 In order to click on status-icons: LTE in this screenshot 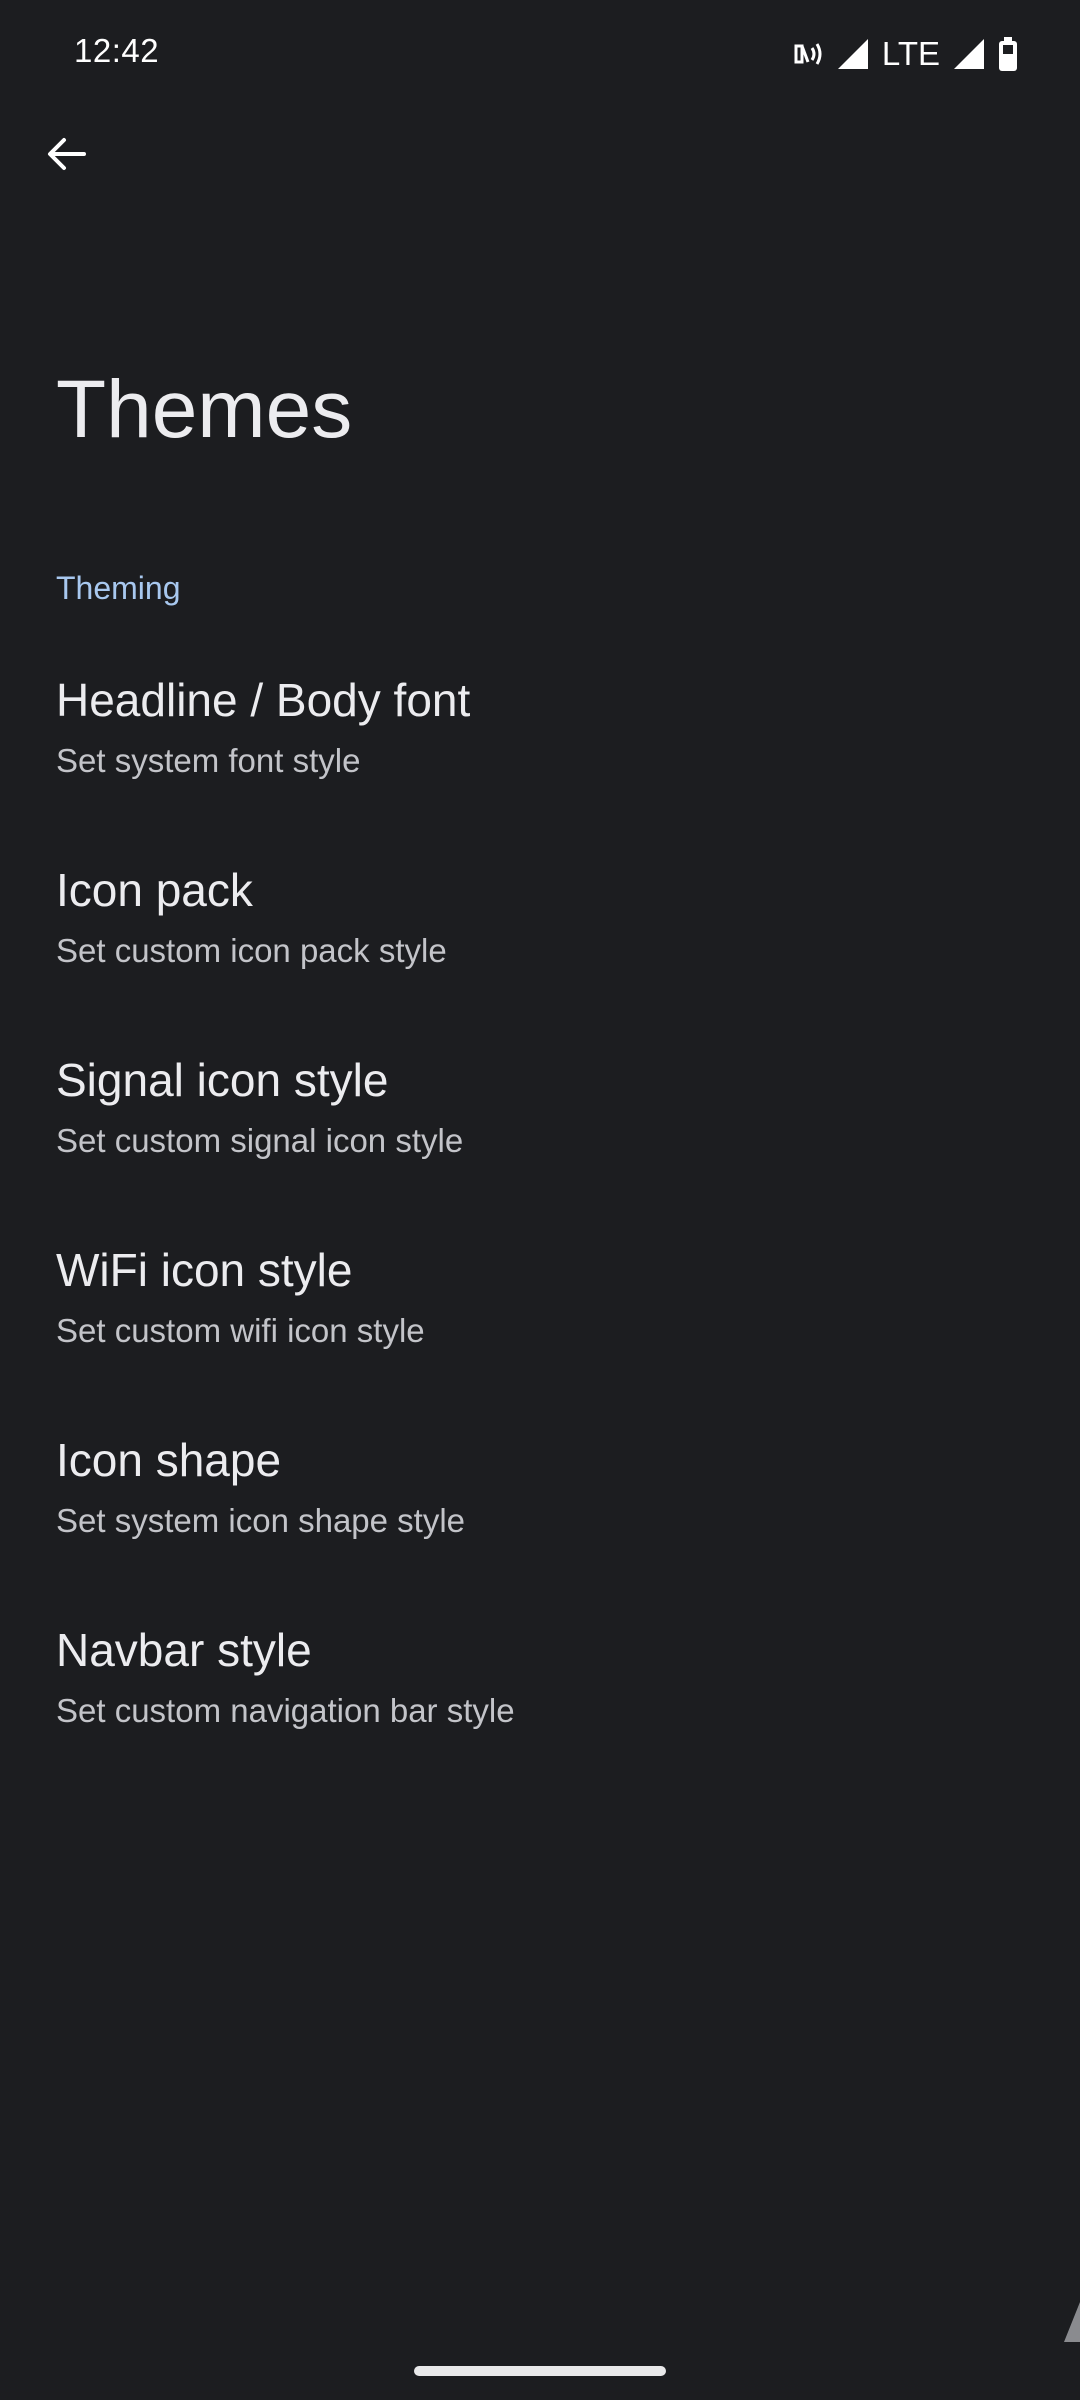, I will do `click(905, 54)`.